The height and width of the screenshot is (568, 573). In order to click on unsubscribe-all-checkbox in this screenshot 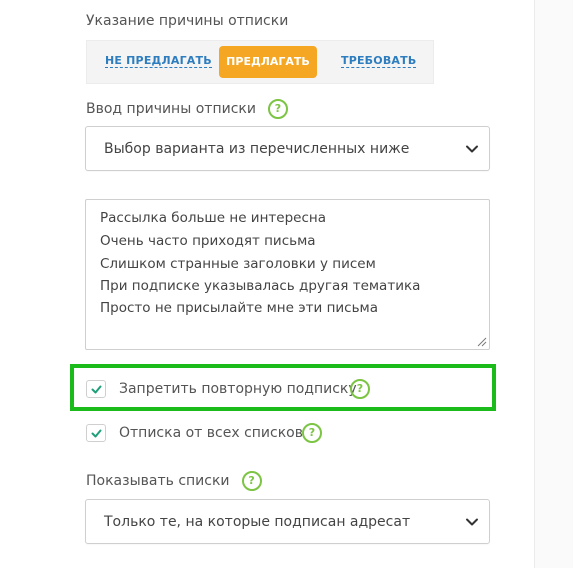, I will do `click(96, 433)`.